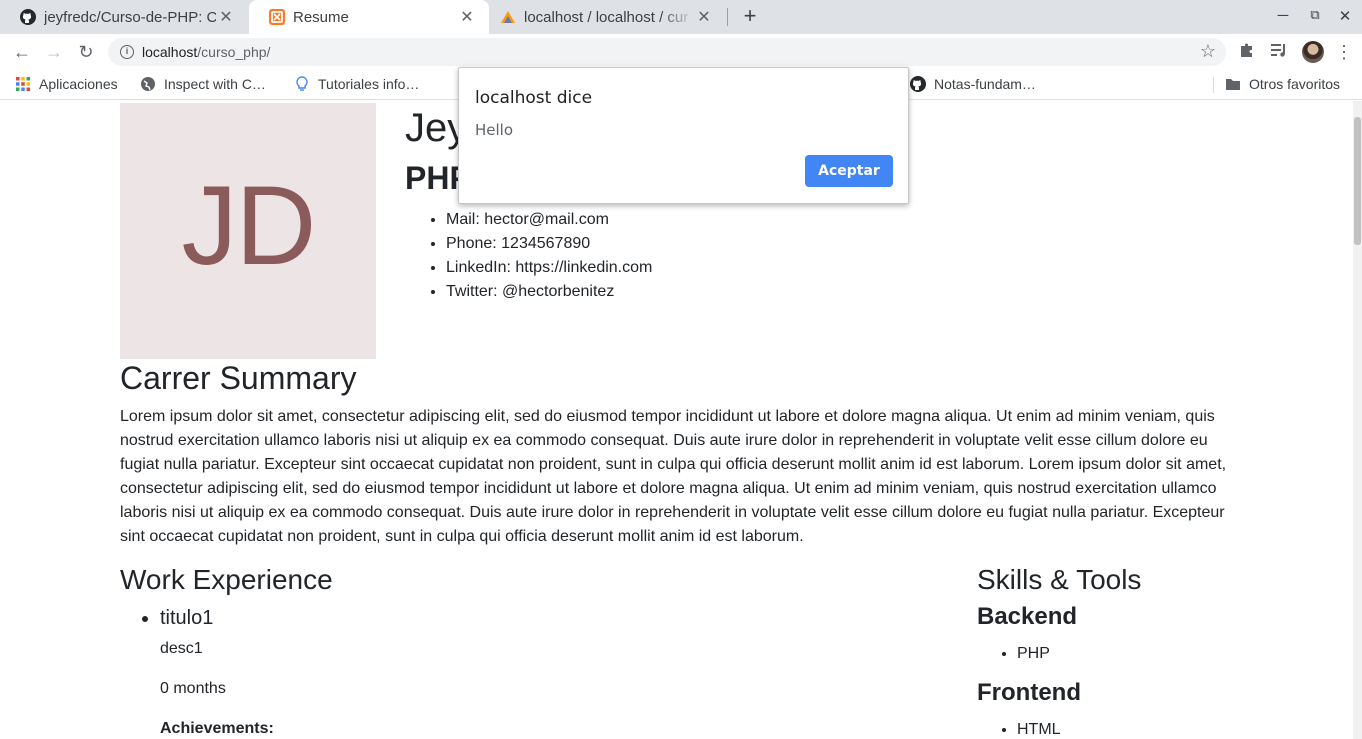 The height and width of the screenshot is (739, 1362). I want to click on frontend-heading: Frontend, so click(1029, 692).